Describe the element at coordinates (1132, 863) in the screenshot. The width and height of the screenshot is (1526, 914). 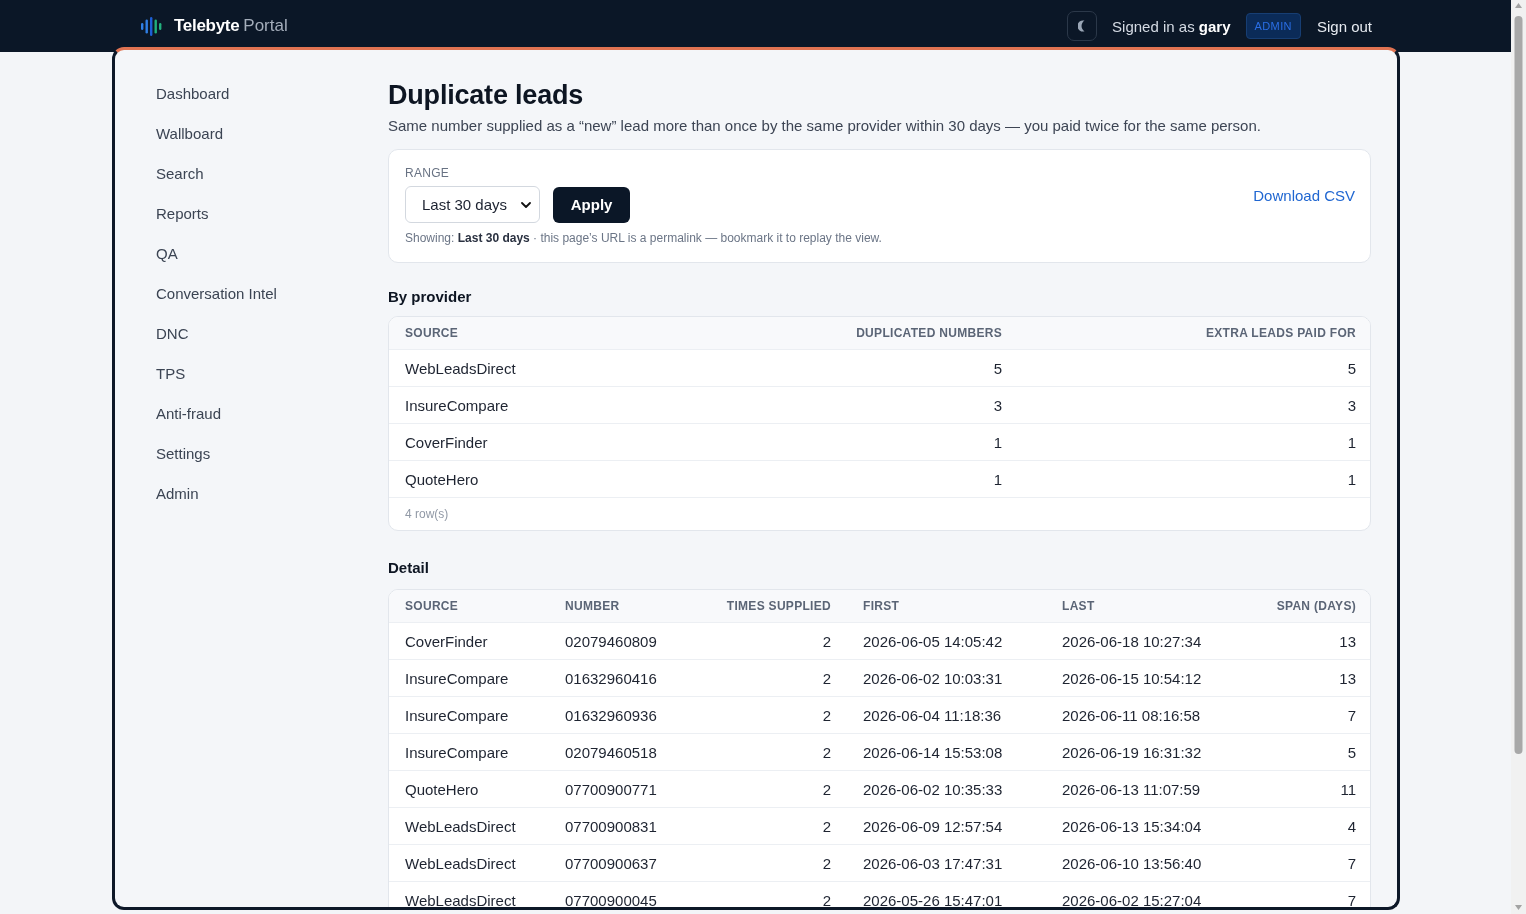
I see `table-cell: 2026-06-10 13:56:40` at that location.